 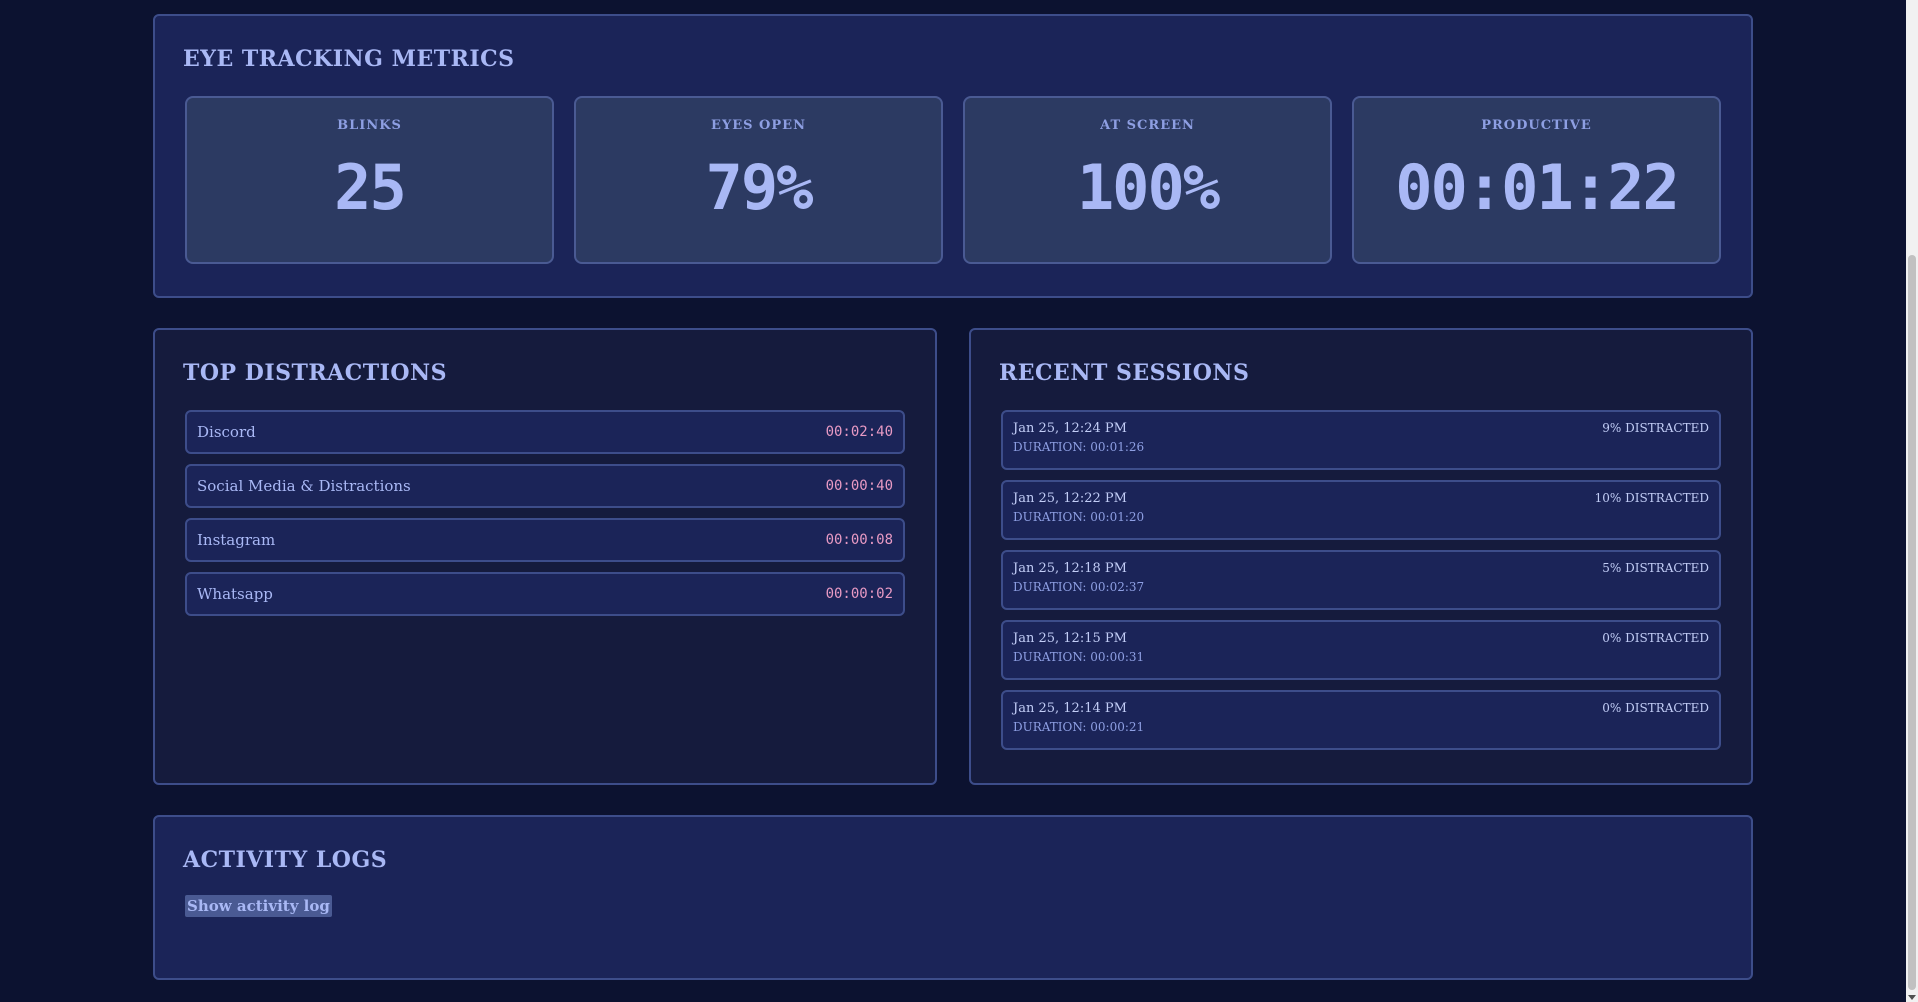 What do you see at coordinates (1537, 187) in the screenshot?
I see `metric-value: 00:01:22` at bounding box center [1537, 187].